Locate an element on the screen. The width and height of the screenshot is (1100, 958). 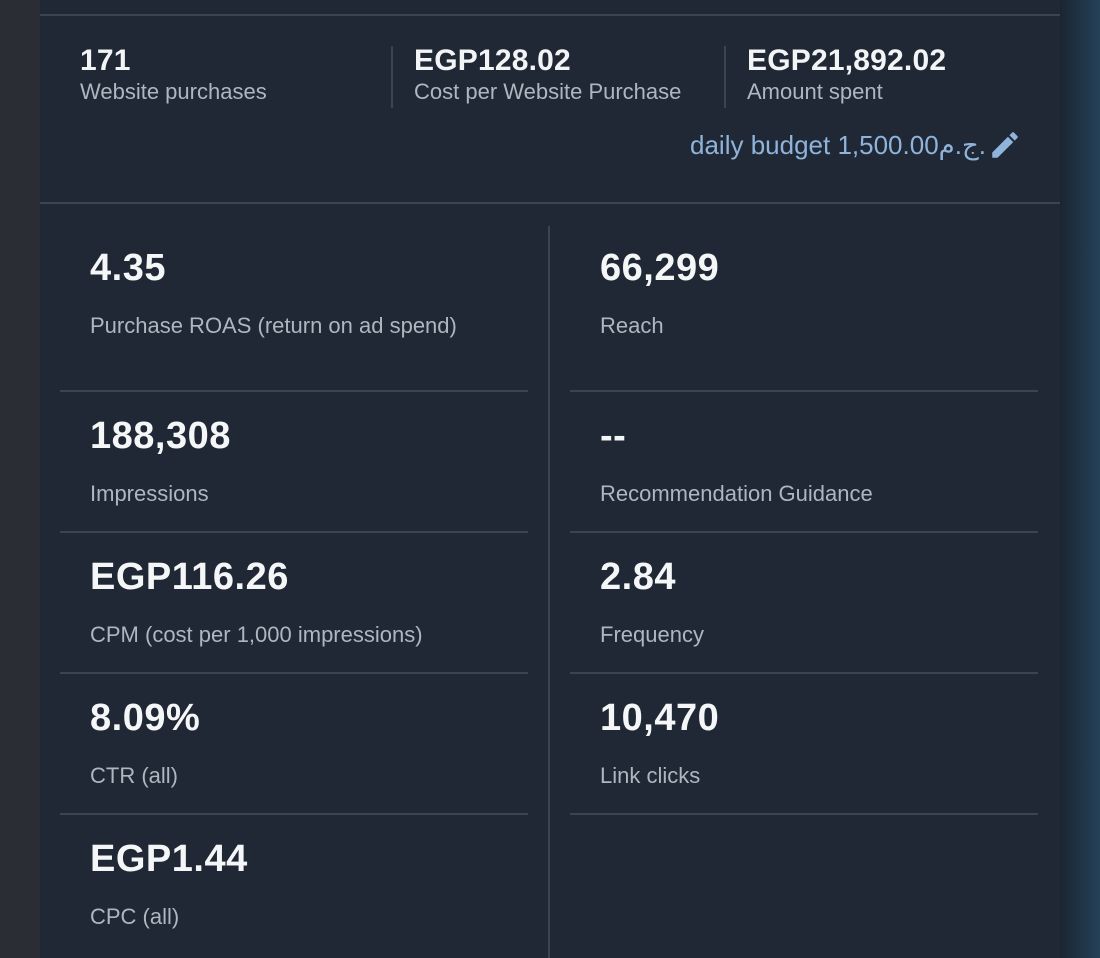
daily-budget-link: daily budget 1,500.00ج.م. is located at coordinates (856, 145).